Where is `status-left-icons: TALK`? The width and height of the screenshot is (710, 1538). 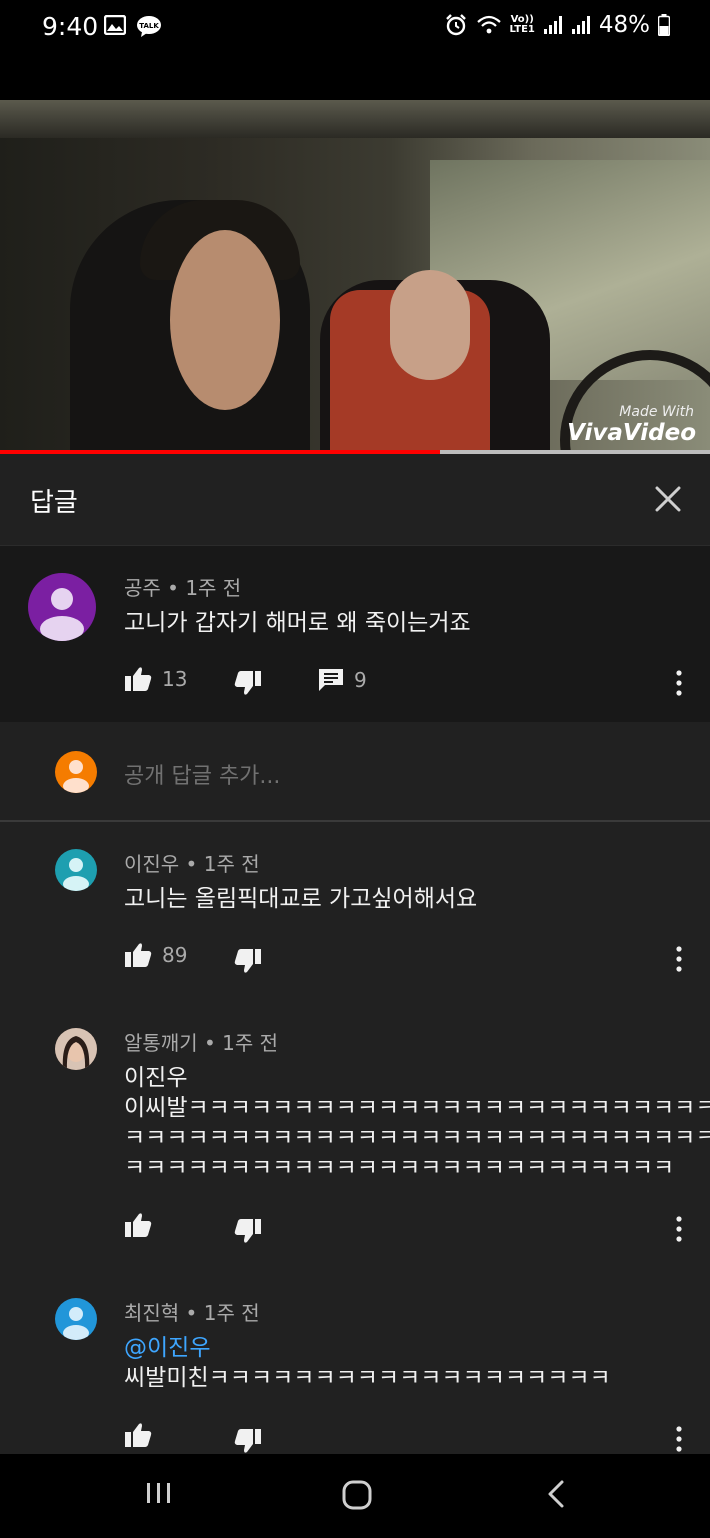
status-left-icons: TALK is located at coordinates (133, 26).